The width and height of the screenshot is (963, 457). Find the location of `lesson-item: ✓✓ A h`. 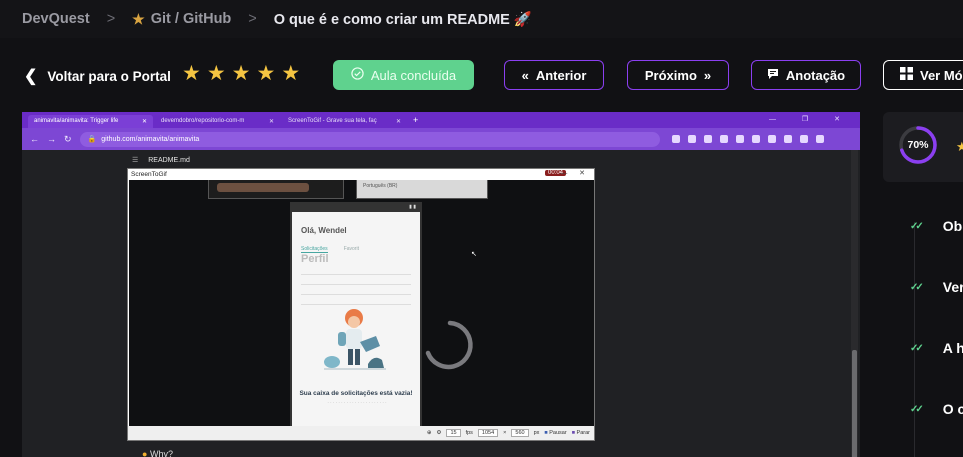

lesson-item: ✓✓ A h is located at coordinates (936, 348).